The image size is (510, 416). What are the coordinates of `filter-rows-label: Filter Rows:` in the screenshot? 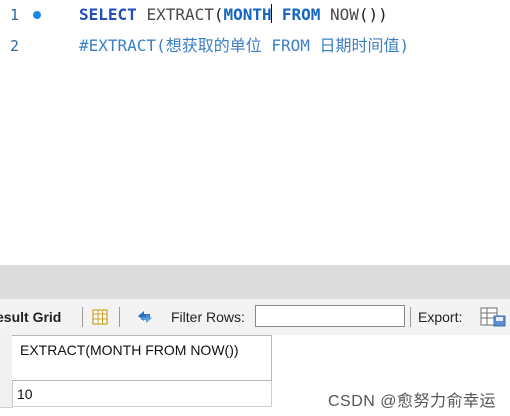 It's located at (208, 317).